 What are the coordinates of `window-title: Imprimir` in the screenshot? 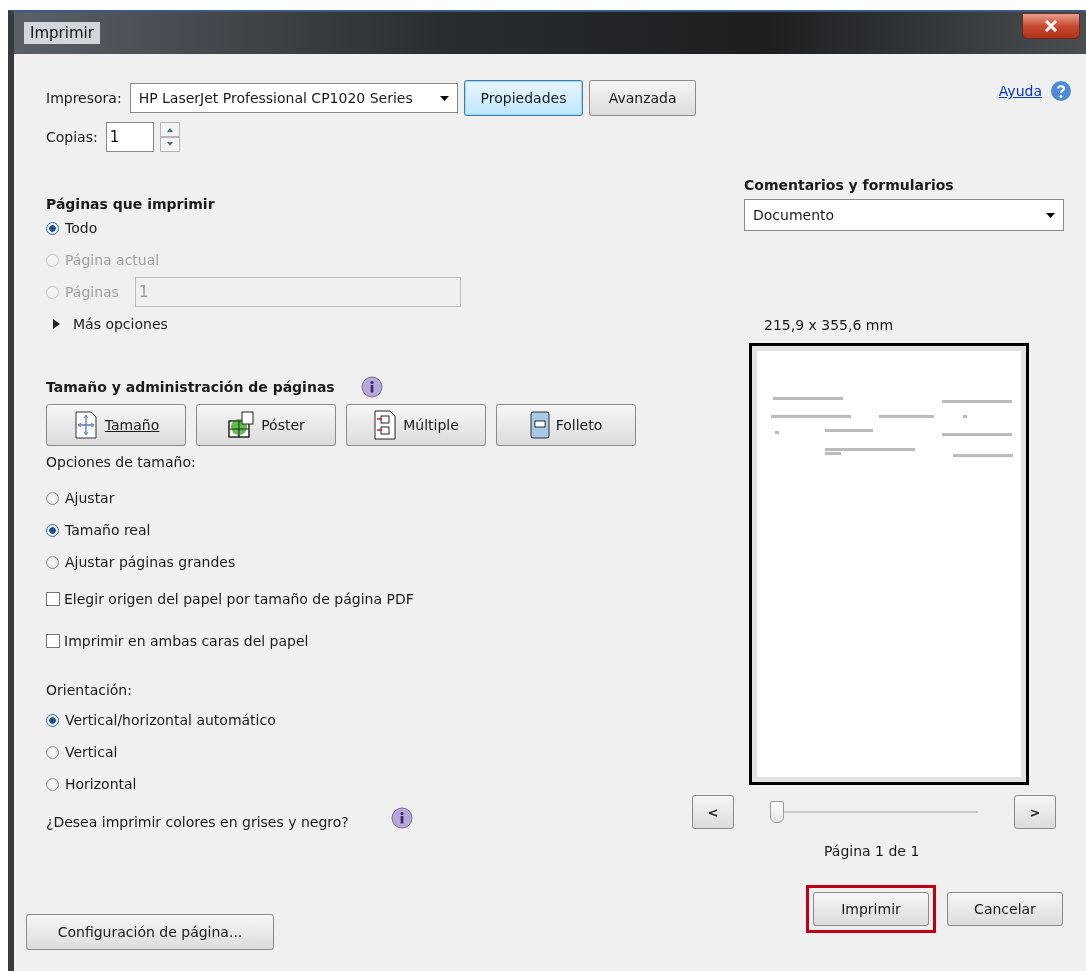 It's located at (62, 33).